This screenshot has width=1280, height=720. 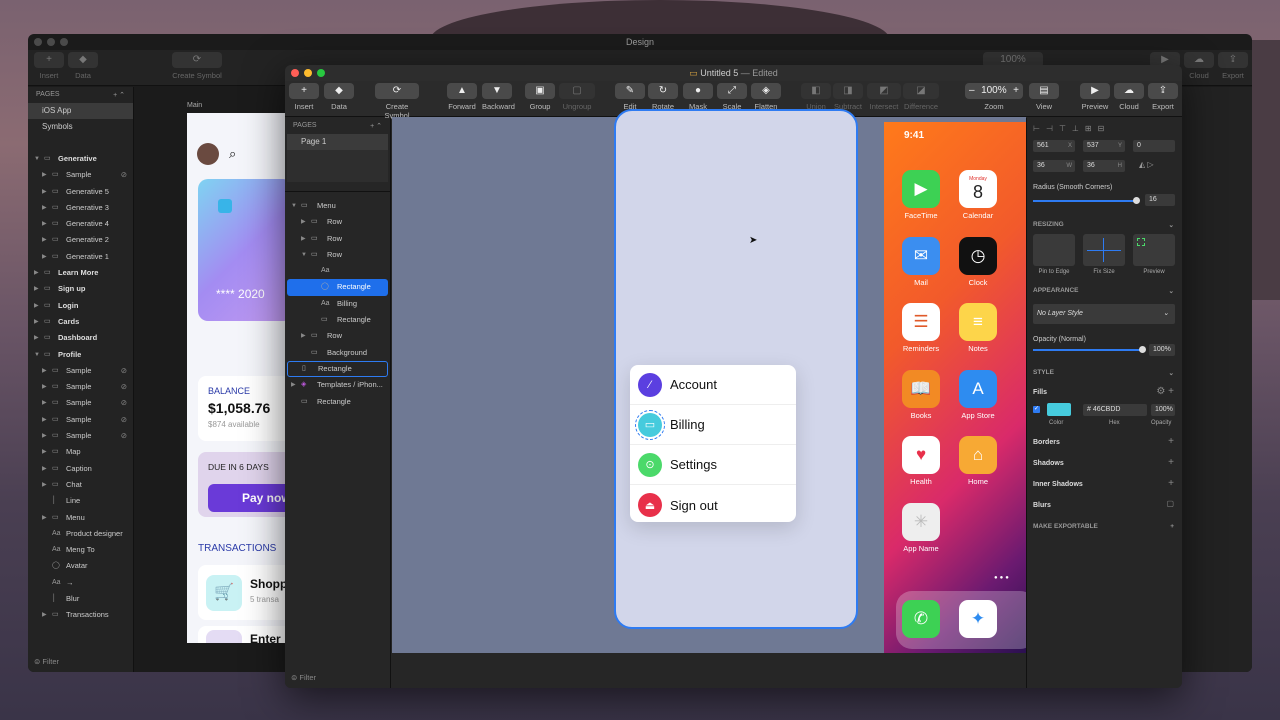 I want to click on toolbar-difference-button: ◪ Difference, so click(x=921, y=97).